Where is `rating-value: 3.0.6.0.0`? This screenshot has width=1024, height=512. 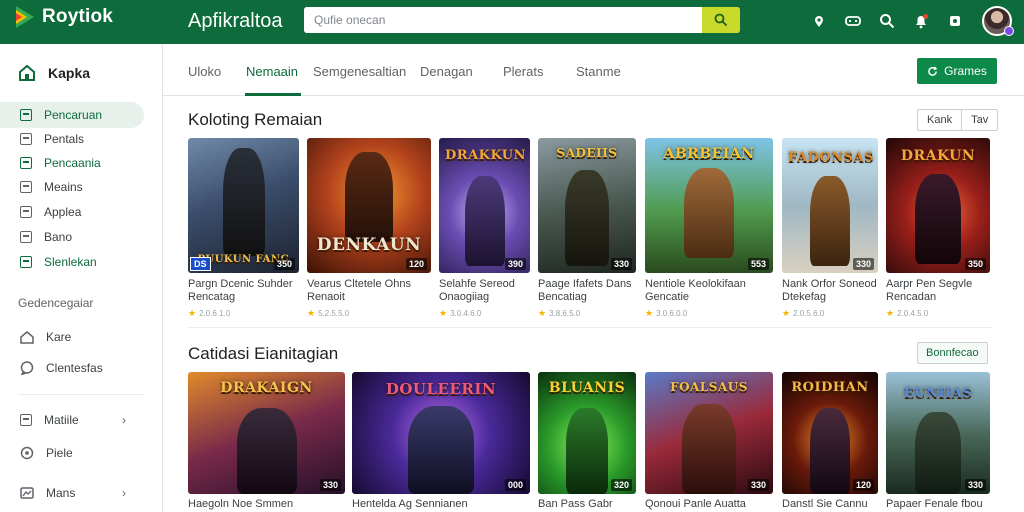
rating-value: 3.0.6.0.0 is located at coordinates (672, 313).